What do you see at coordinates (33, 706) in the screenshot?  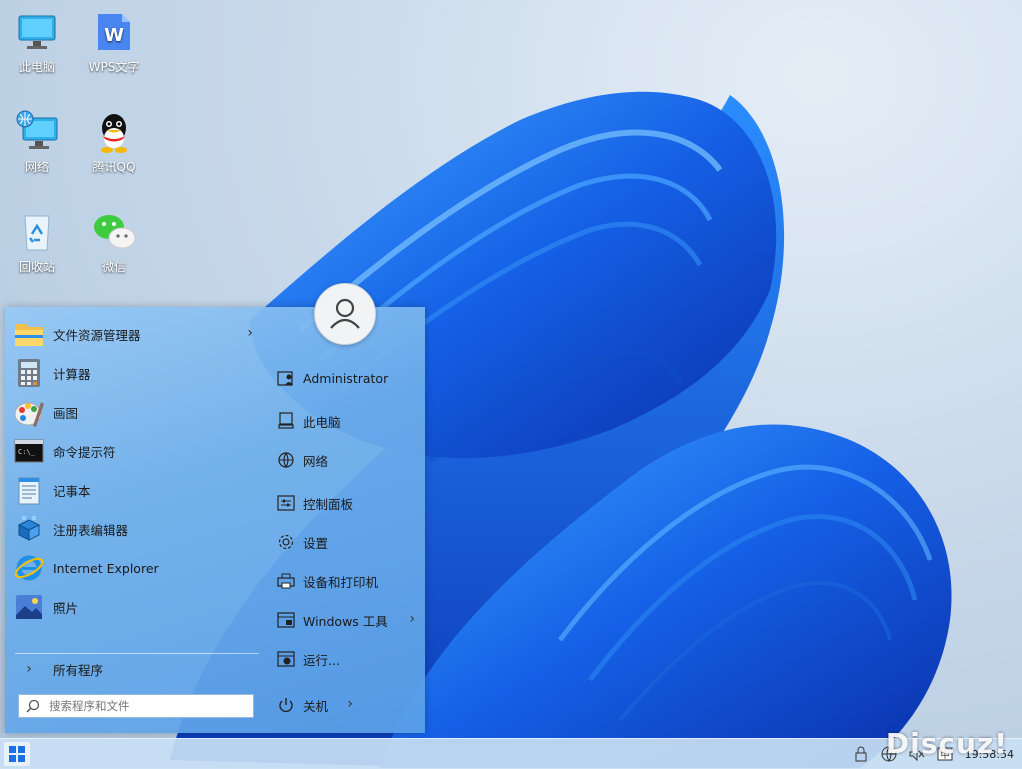 I see `search-icon` at bounding box center [33, 706].